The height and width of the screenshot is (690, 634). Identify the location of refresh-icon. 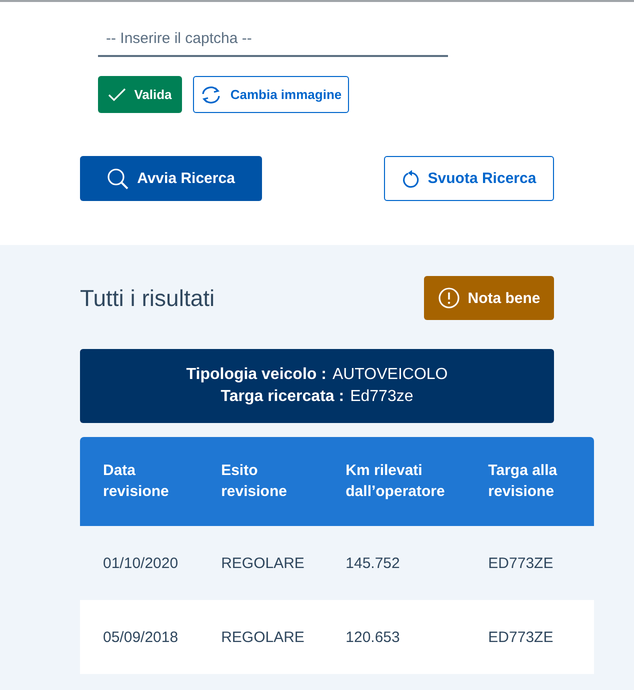
(211, 94).